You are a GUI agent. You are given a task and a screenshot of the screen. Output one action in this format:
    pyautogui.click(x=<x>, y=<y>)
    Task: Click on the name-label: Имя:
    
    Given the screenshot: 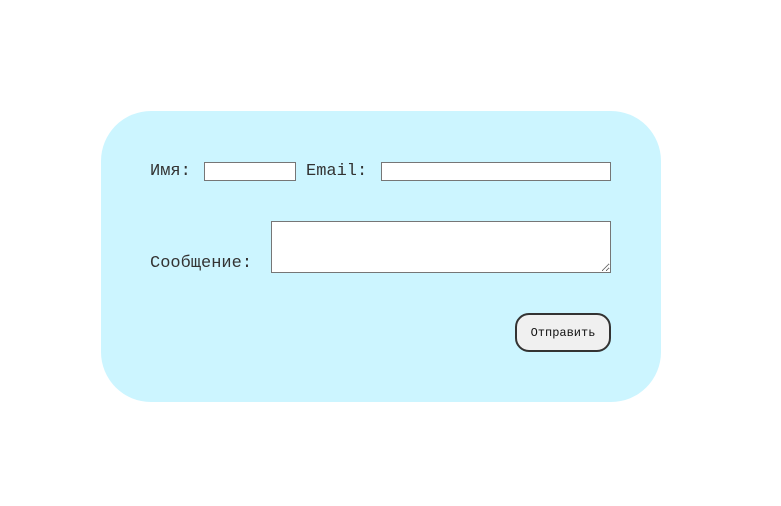 What is the action you would take?
    pyautogui.click(x=170, y=171)
    